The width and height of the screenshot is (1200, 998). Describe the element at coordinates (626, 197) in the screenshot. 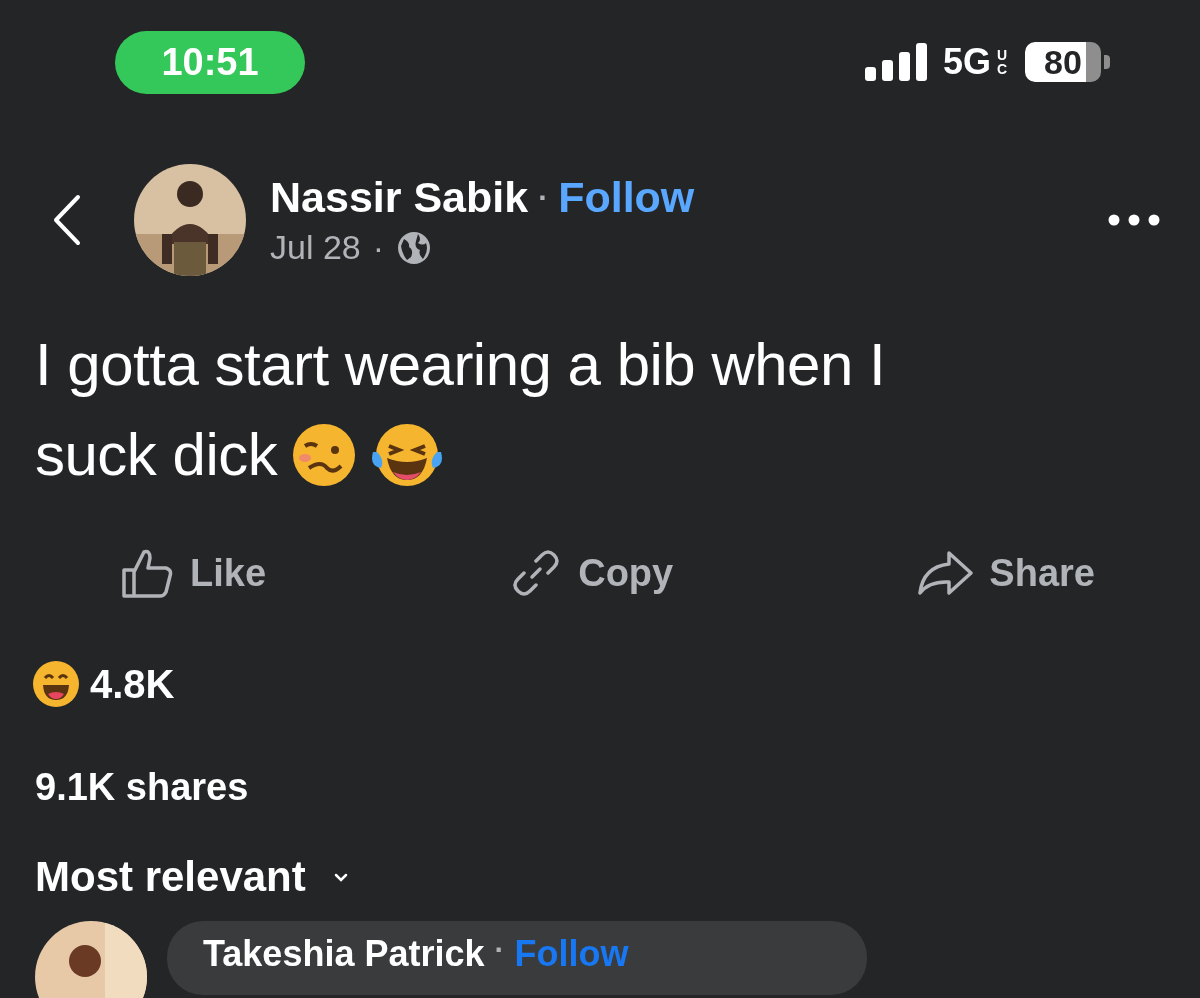

I see `follow-link: Follow` at that location.